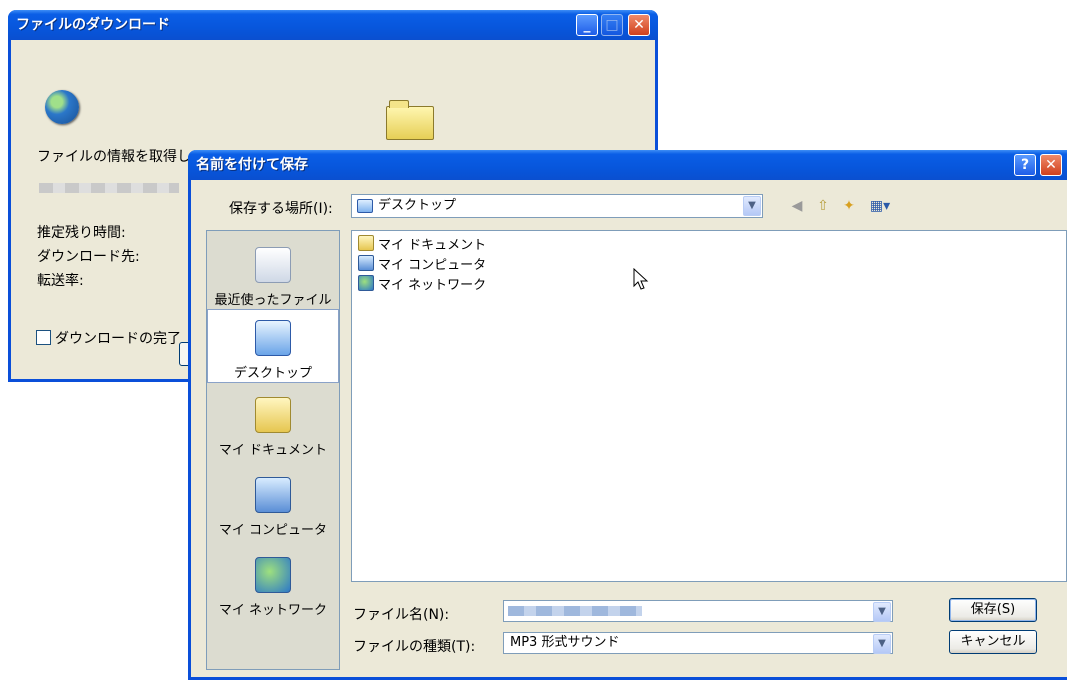 This screenshot has height=680, width=1067. I want to click on minimize-button: _, so click(587, 25).